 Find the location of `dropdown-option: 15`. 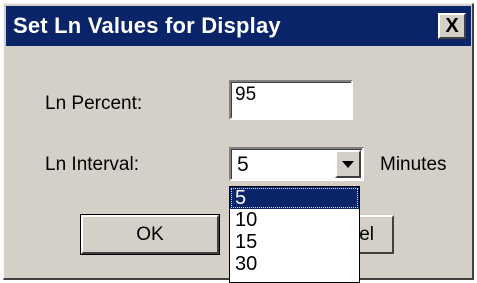

dropdown-option: 15 is located at coordinates (294, 242).